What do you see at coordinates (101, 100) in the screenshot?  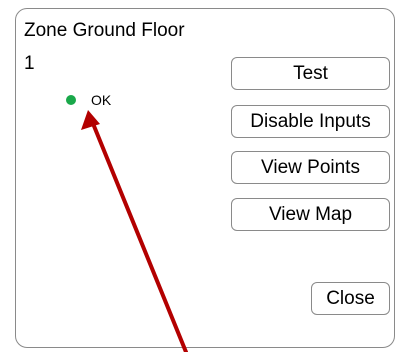 I see `status-label: OK` at bounding box center [101, 100].